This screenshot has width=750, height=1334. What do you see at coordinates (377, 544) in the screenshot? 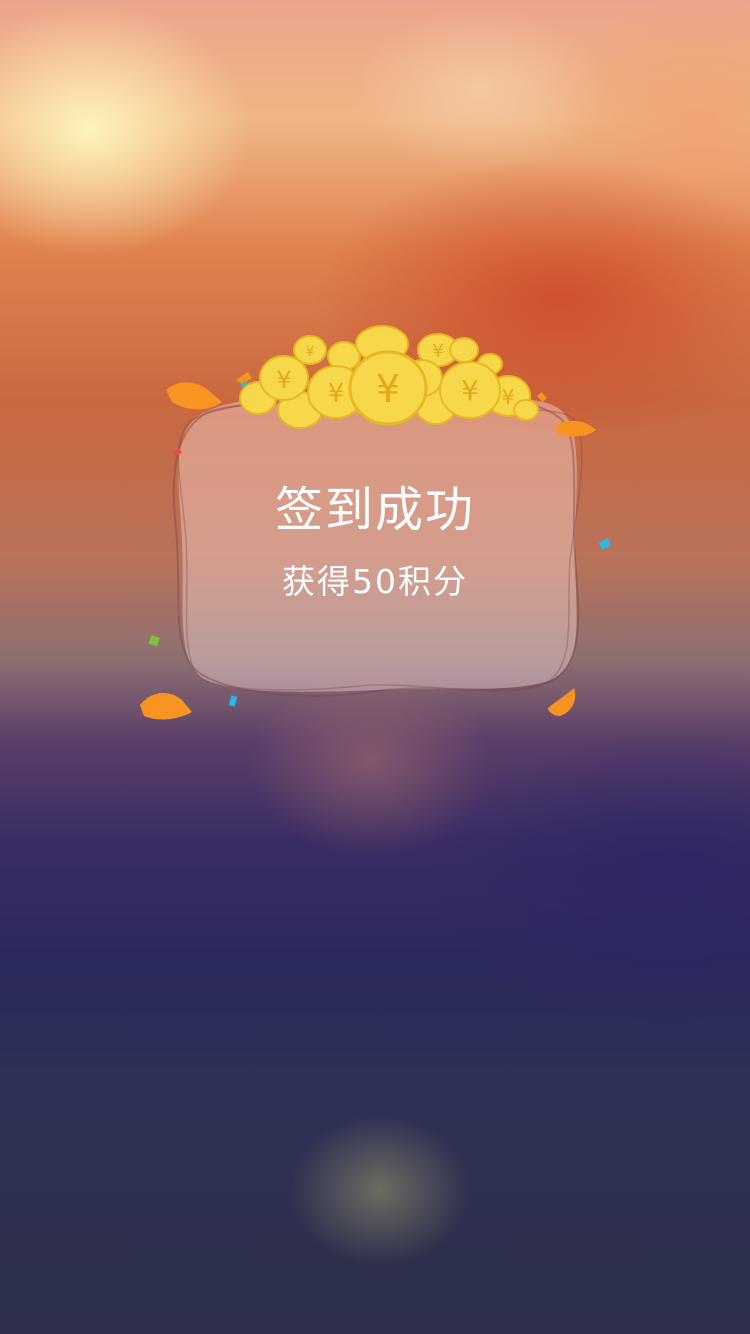
I see `dialog-card-body` at bounding box center [377, 544].